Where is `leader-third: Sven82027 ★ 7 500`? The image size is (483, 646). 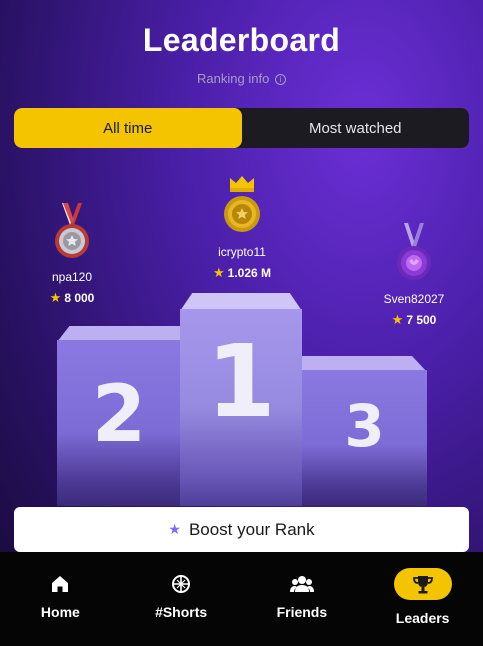
leader-third: Sven82027 ★ 7 500 is located at coordinates (414, 275).